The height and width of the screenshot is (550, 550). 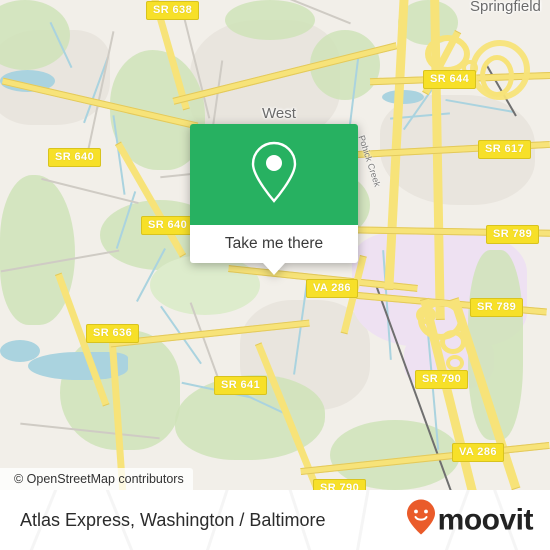 I want to click on route-shield-sr790-a: SR 790, so click(x=442, y=379).